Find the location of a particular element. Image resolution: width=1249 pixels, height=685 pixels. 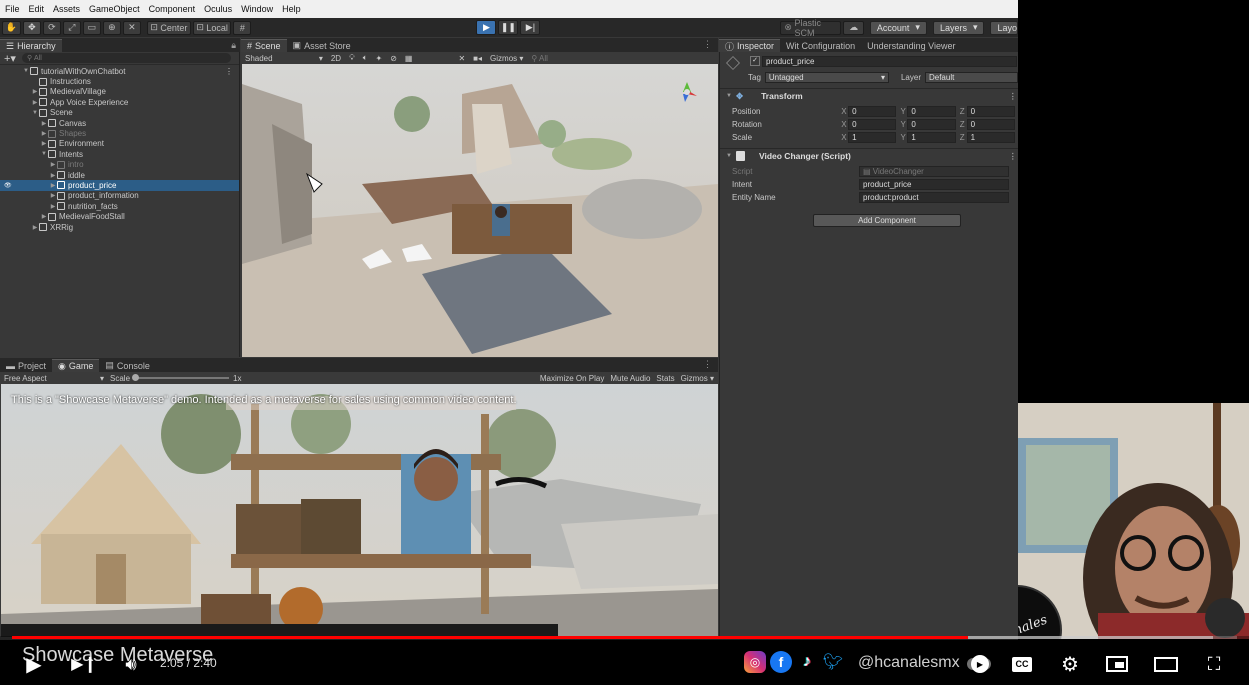

transform-z-field: 0 is located at coordinates (990, 124).